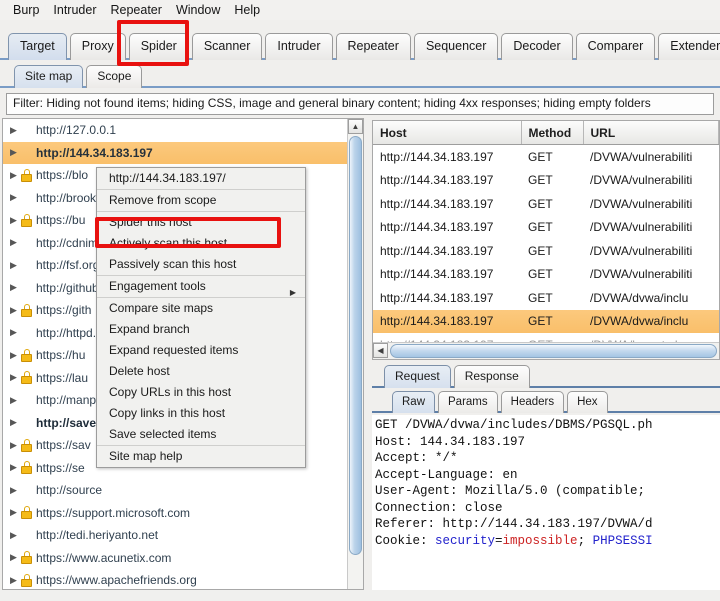 This screenshot has height=601, width=720. I want to click on context-menu-item-actively-scan-this-host: Actively scan this host, so click(201, 243).